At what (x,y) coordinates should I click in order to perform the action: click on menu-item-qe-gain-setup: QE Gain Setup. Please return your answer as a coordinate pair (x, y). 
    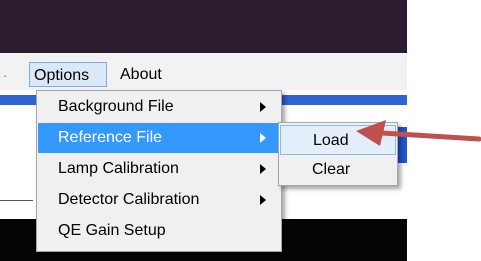
    Looking at the image, I should click on (159, 231).